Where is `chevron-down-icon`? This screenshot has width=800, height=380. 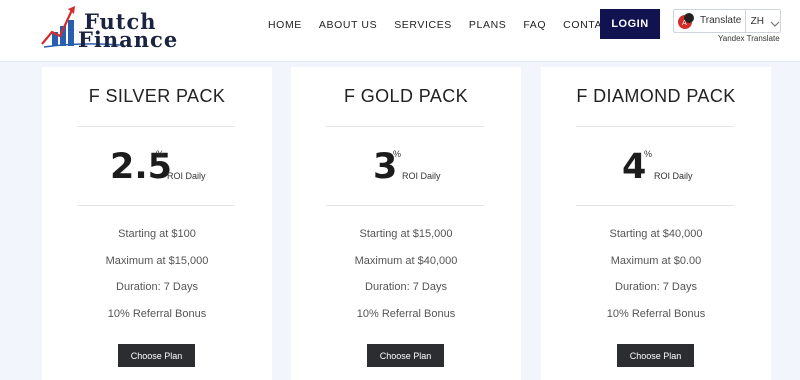
chevron-down-icon is located at coordinates (775, 21).